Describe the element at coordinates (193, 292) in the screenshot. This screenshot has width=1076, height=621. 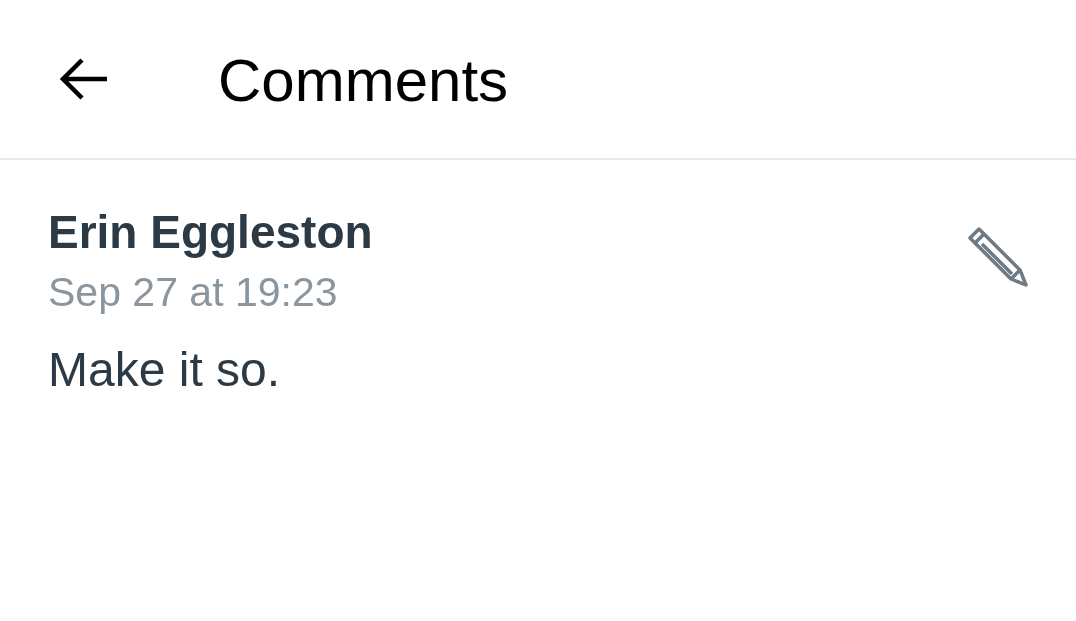
I see `comment-time: Sep 27 at 19:23` at that location.